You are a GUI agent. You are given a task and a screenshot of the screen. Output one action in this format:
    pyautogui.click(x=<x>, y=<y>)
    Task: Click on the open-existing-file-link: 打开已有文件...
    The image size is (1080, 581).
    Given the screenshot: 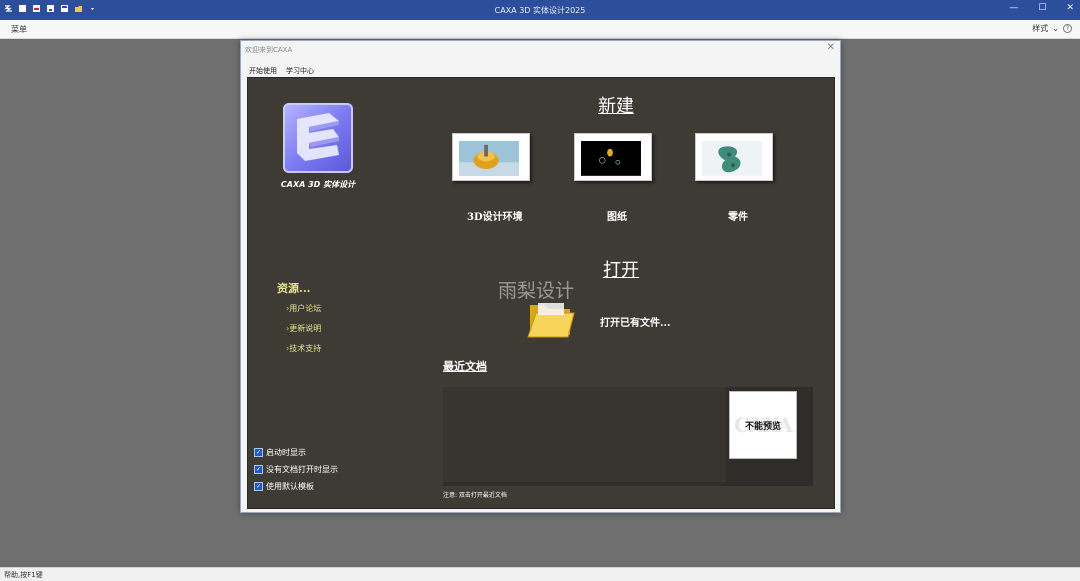 What is the action you would take?
    pyautogui.click(x=635, y=321)
    